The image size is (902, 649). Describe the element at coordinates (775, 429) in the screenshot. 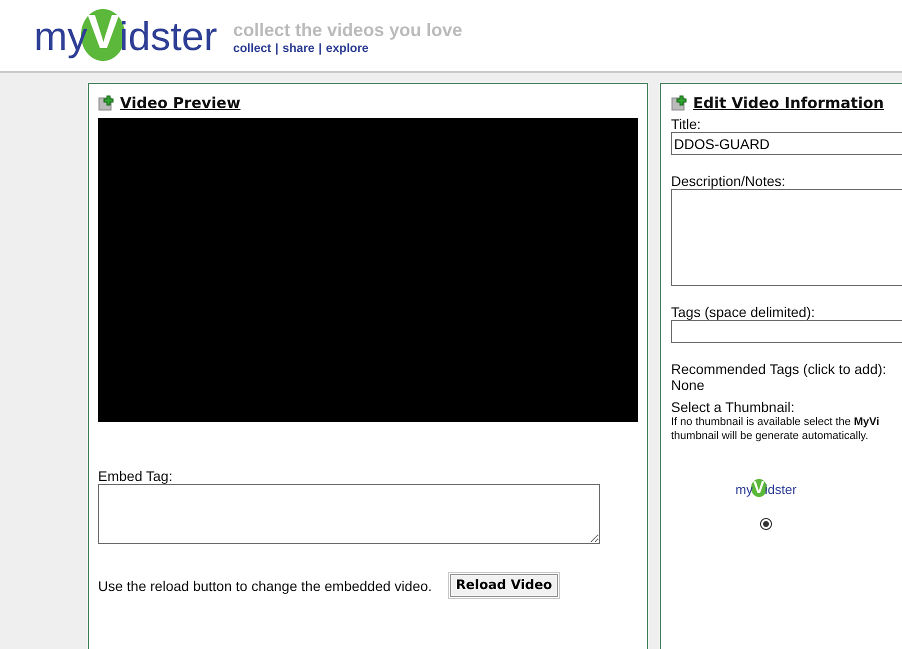

I see `help-text: If no thumbnail is available select the MyVi thumbnail will be generate automatically.` at that location.